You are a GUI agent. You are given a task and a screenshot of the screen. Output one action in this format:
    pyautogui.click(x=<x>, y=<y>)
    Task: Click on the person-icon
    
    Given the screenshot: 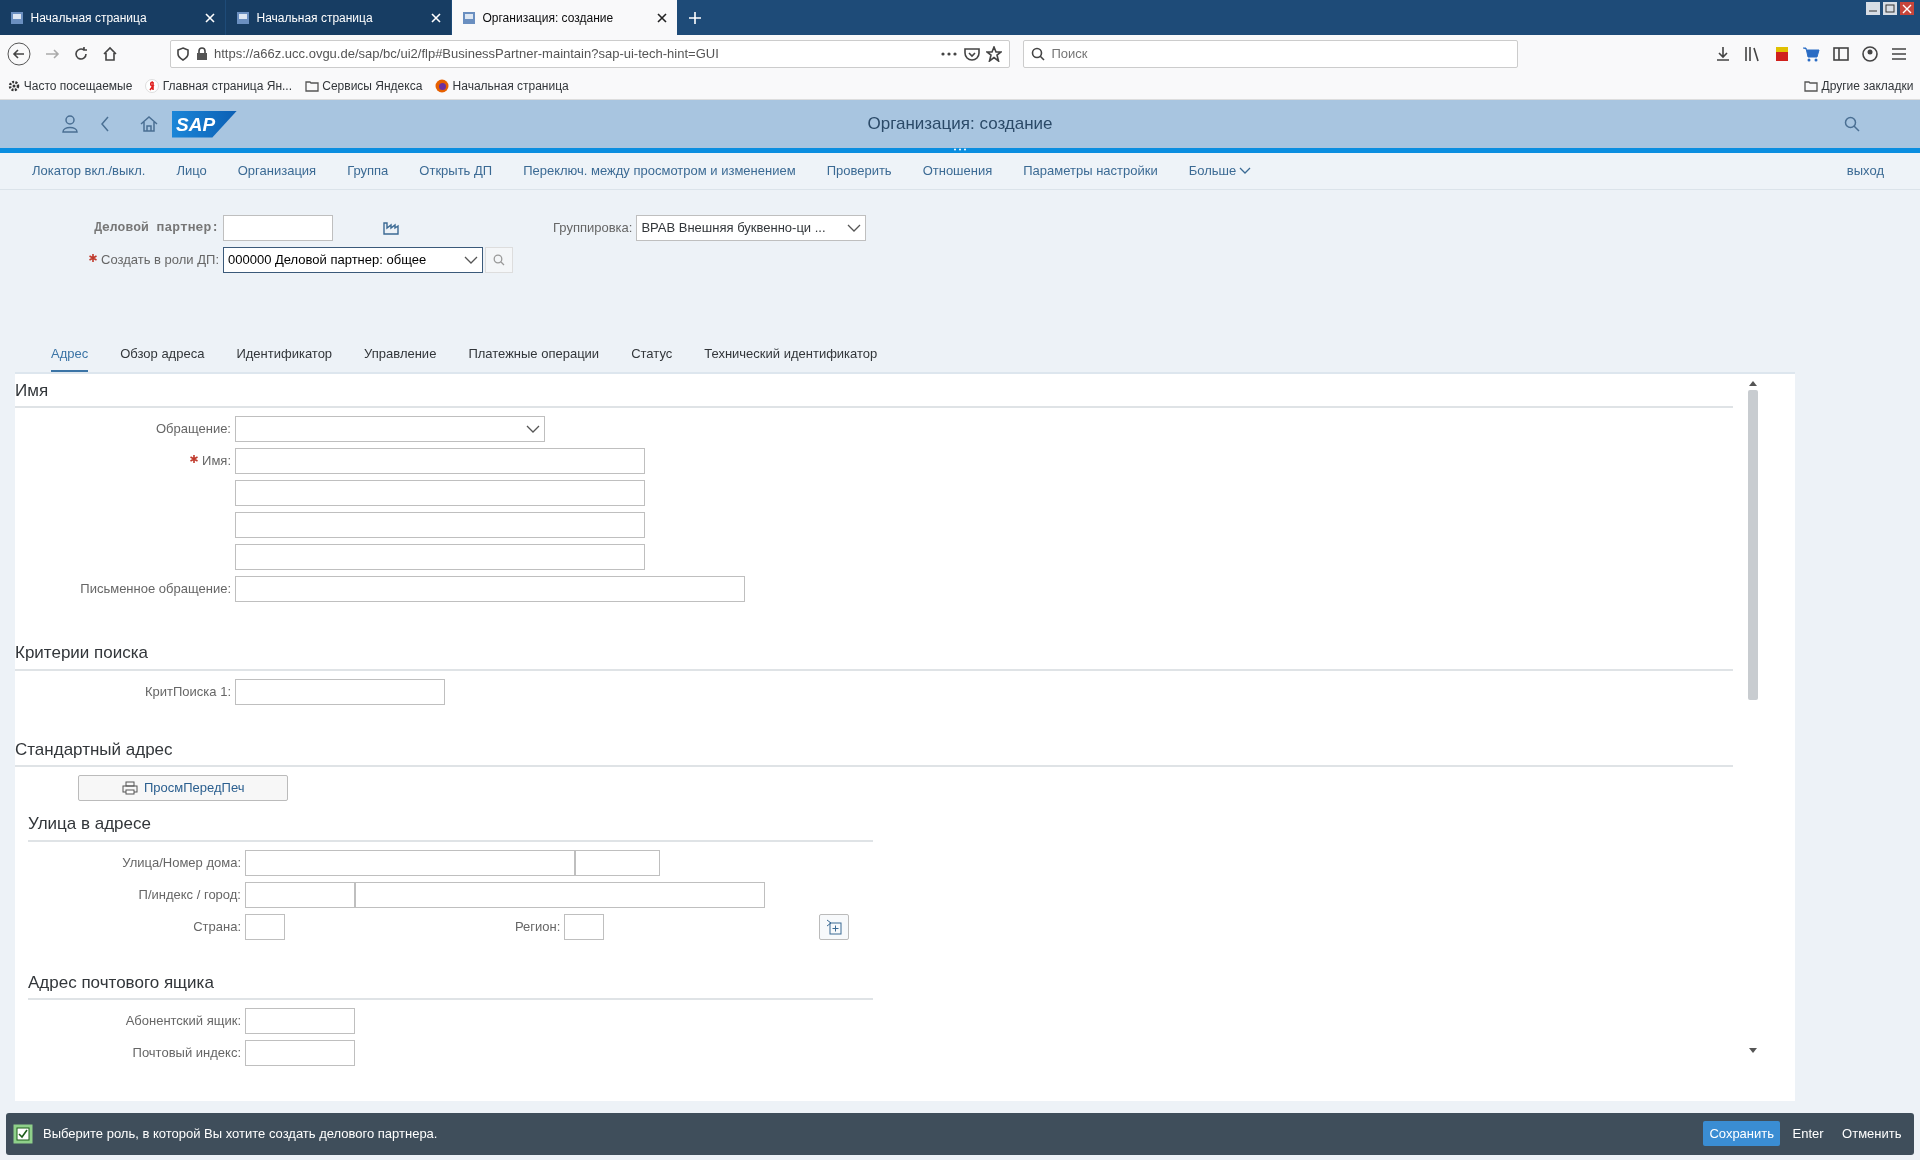 What is the action you would take?
    pyautogui.click(x=70, y=124)
    